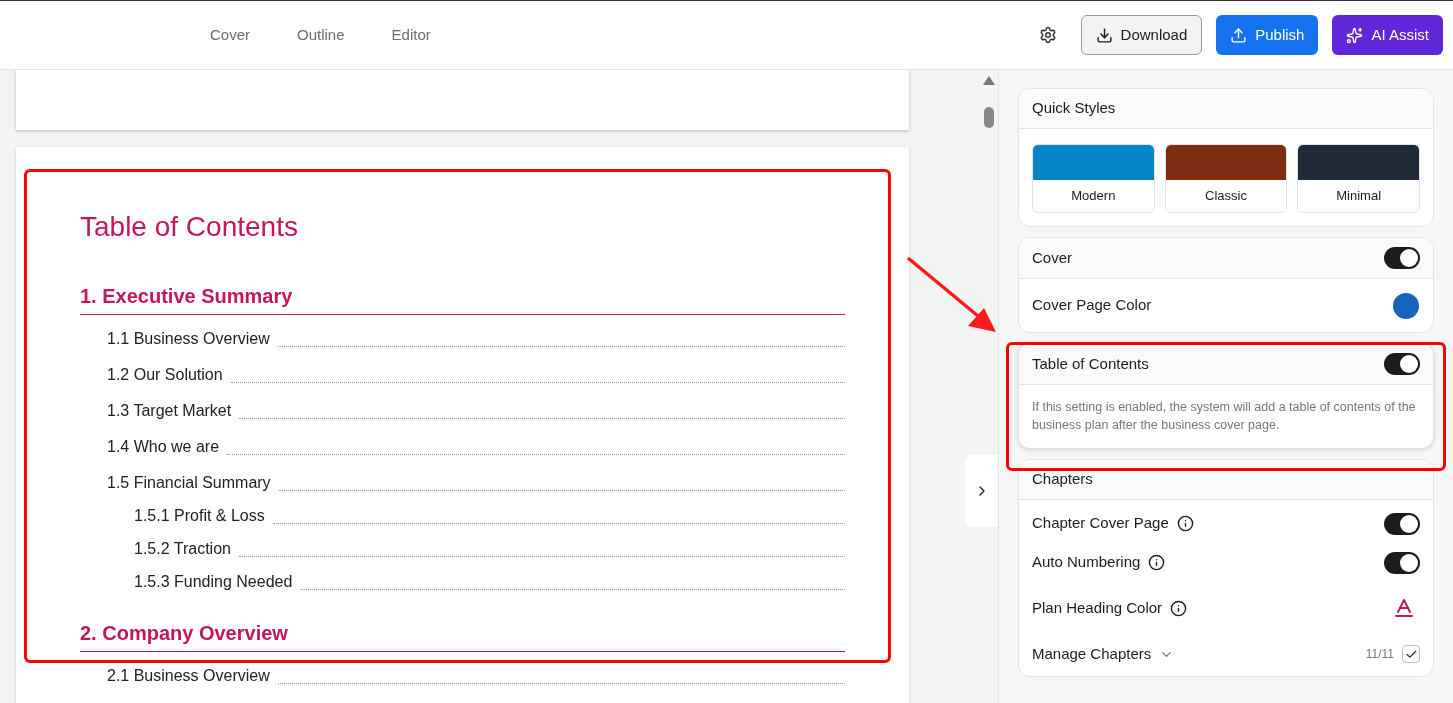 The width and height of the screenshot is (1453, 703). What do you see at coordinates (1379, 654) in the screenshot?
I see `chapter-count: 11/11` at bounding box center [1379, 654].